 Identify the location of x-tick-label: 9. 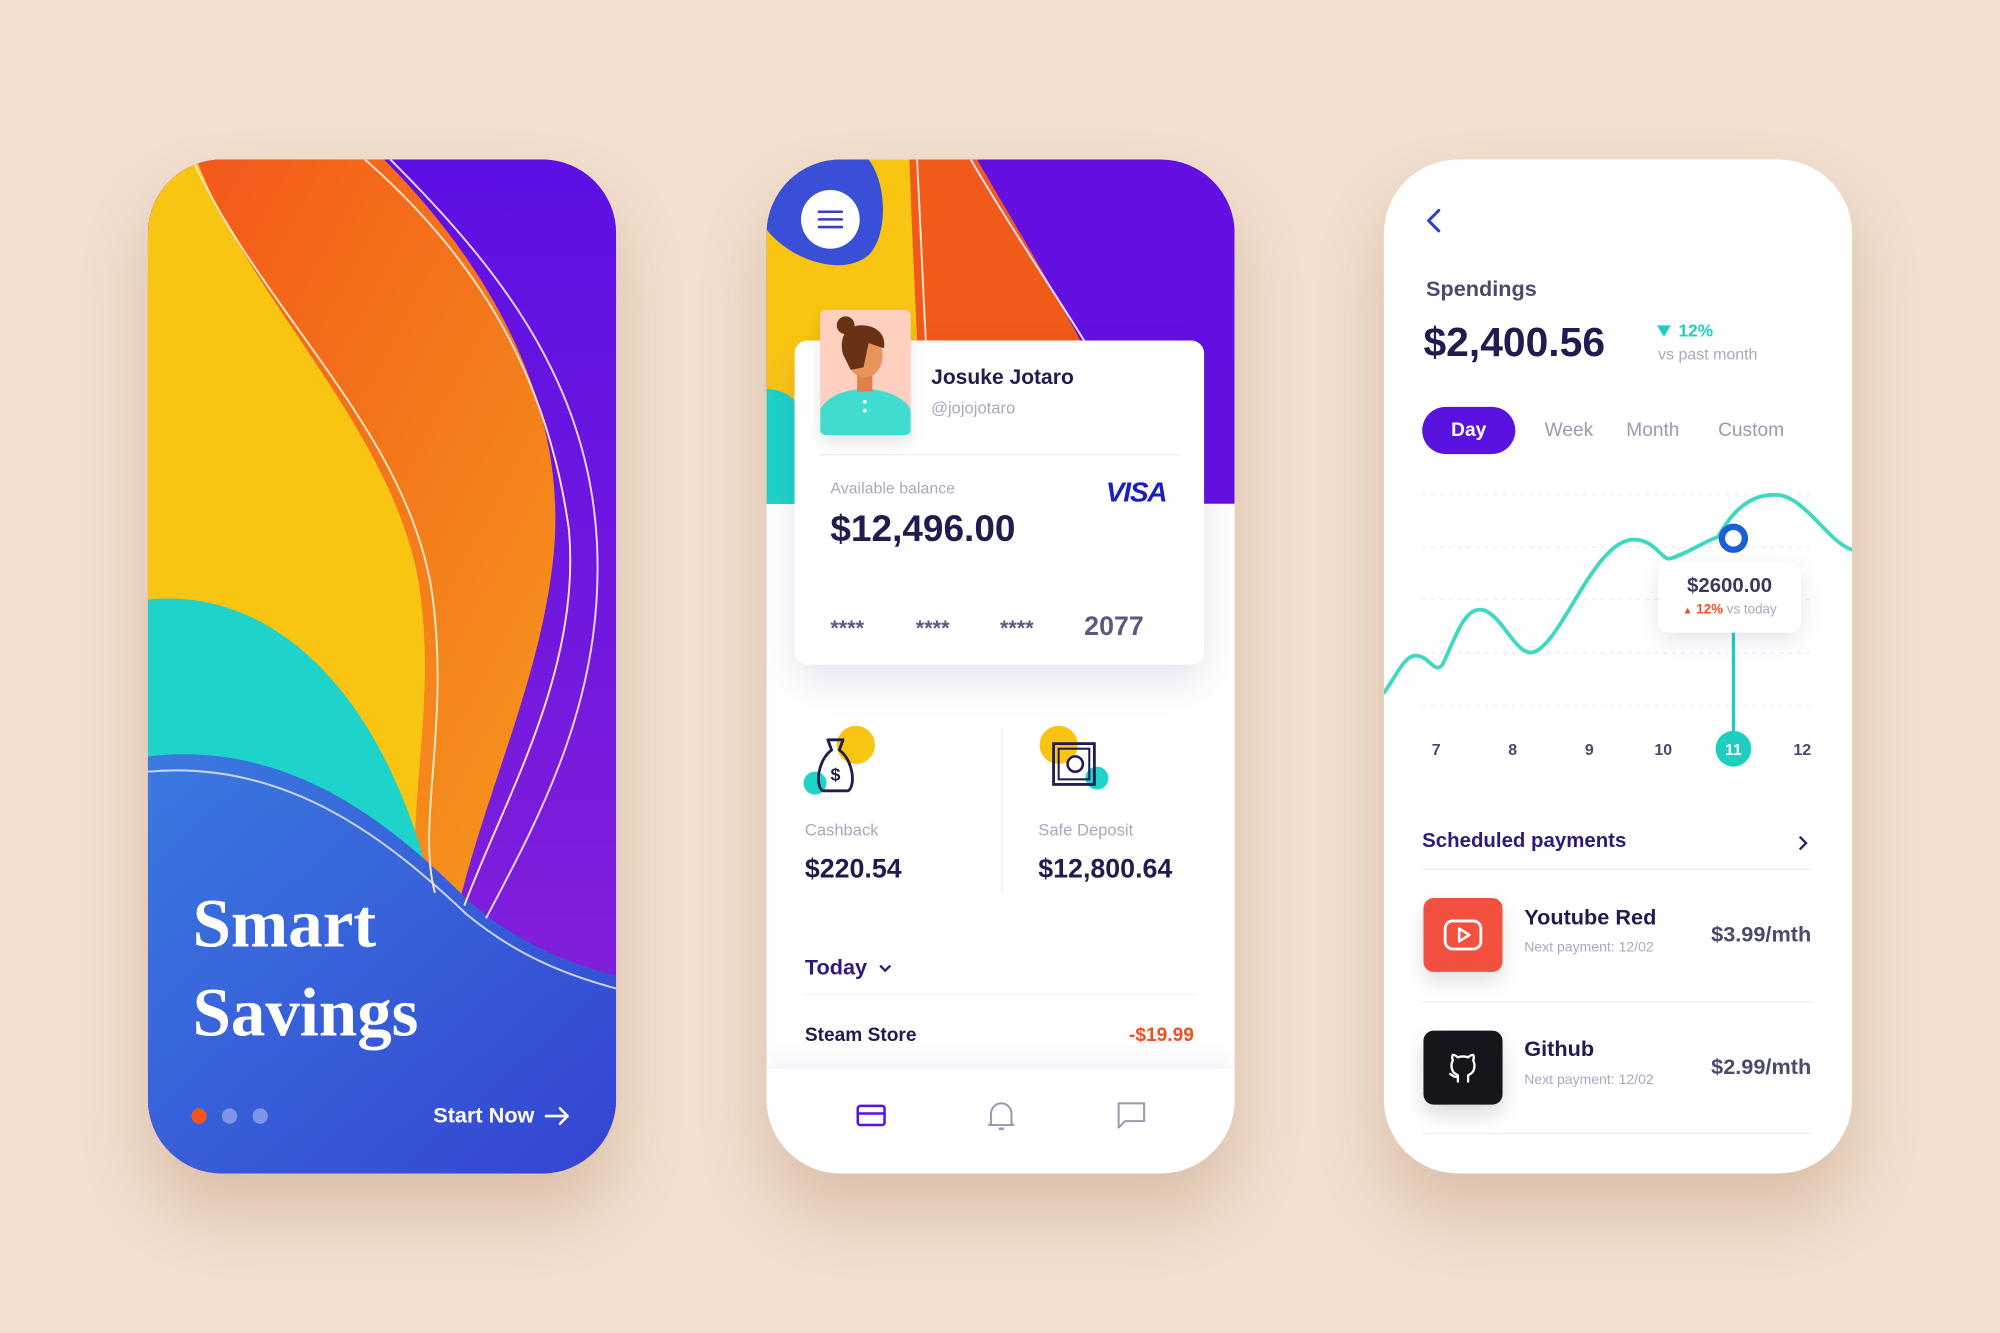
(1589, 750).